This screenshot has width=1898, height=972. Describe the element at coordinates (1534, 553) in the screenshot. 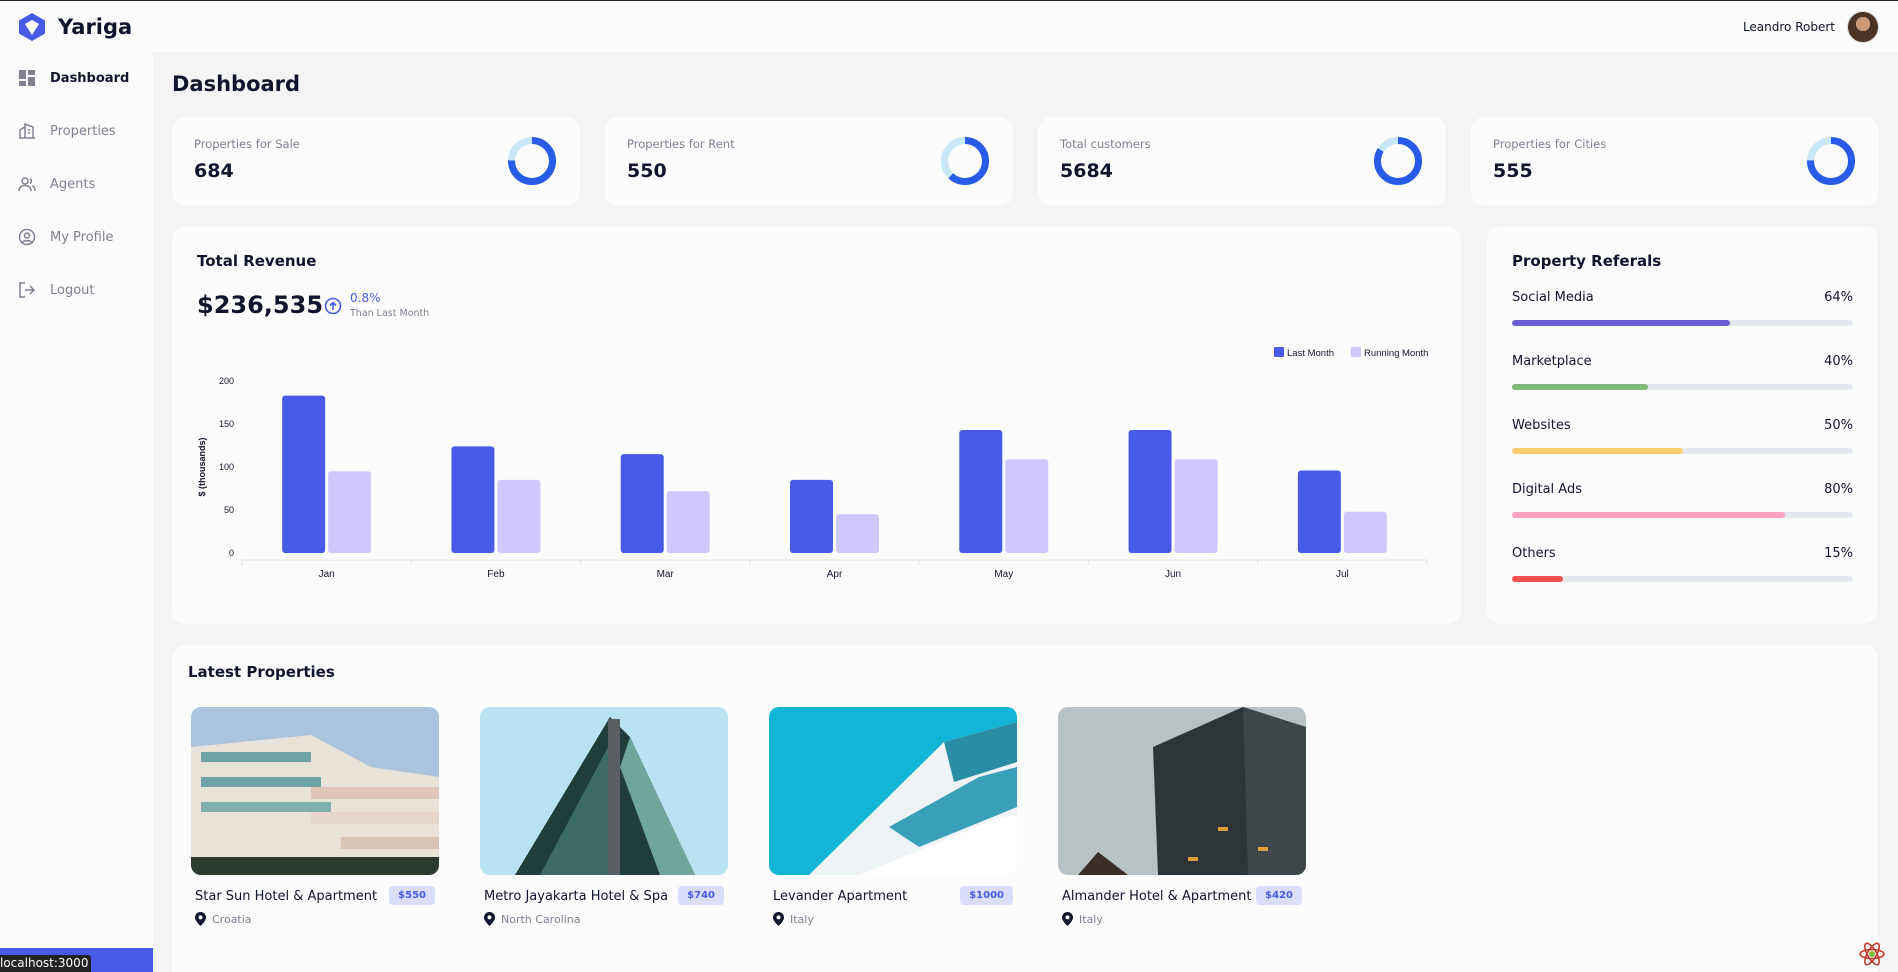

I see `referral-label: Others` at that location.